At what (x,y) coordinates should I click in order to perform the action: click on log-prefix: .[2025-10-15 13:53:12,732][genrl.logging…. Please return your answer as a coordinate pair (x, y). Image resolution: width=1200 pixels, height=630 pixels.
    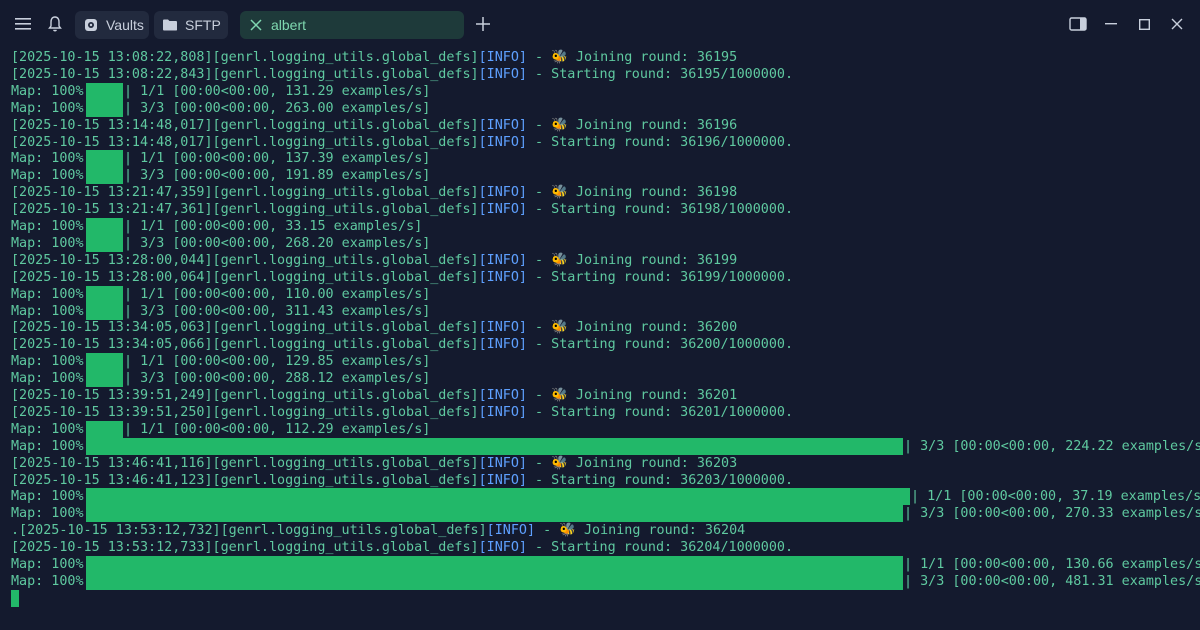
    Looking at the image, I should click on (249, 531).